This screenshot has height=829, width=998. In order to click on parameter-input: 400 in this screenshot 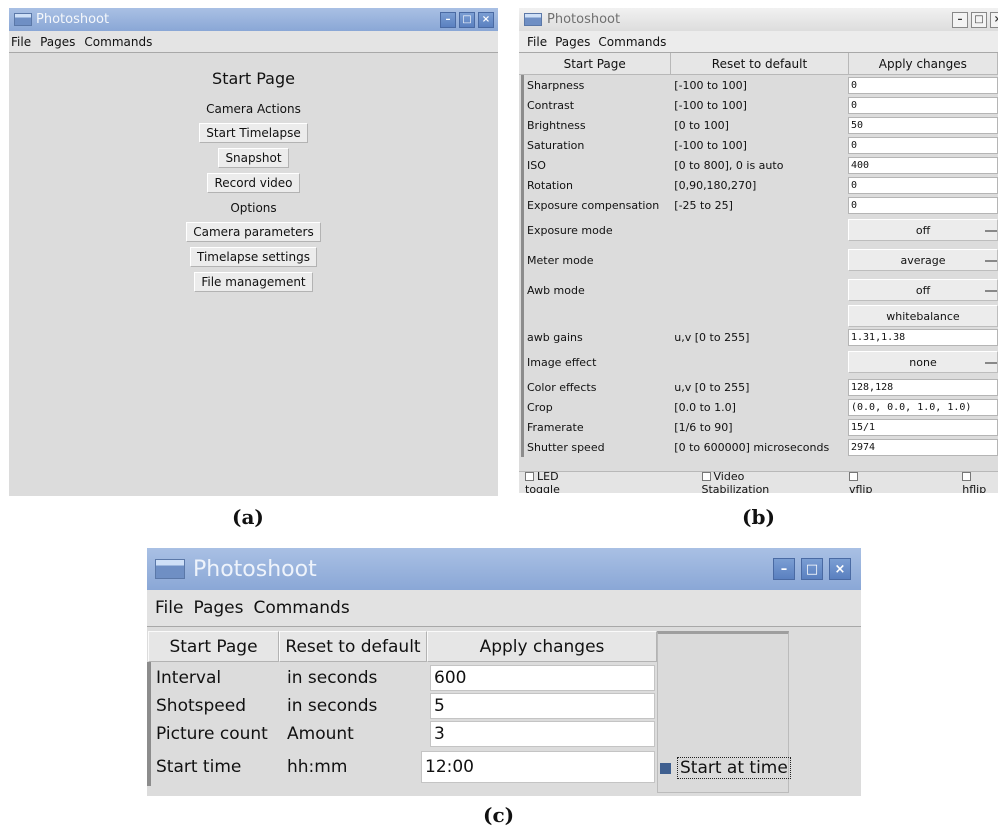, I will do `click(923, 165)`.